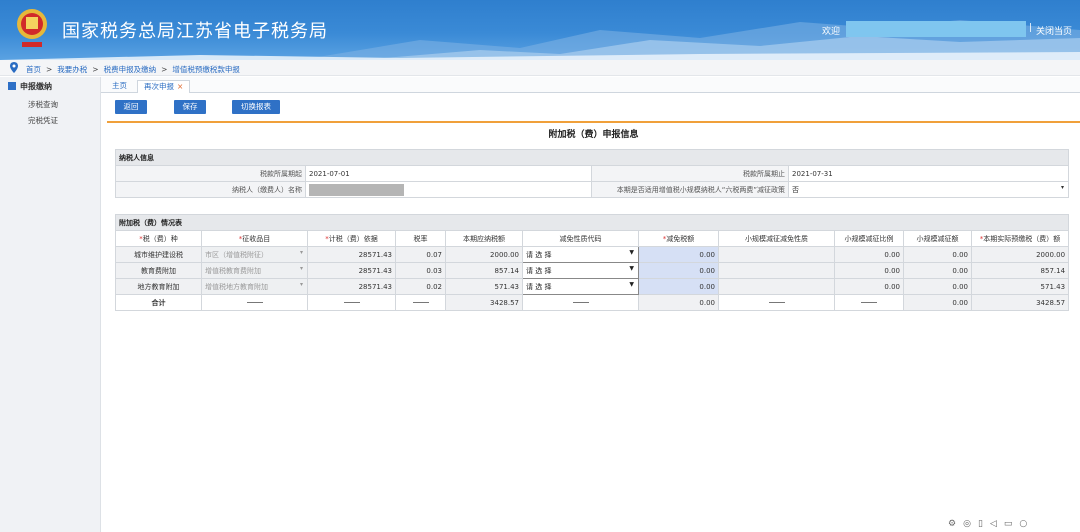 The height and width of the screenshot is (532, 1080). I want to click on col-header-small-scale-ratio: 小规模减征比例, so click(869, 238).